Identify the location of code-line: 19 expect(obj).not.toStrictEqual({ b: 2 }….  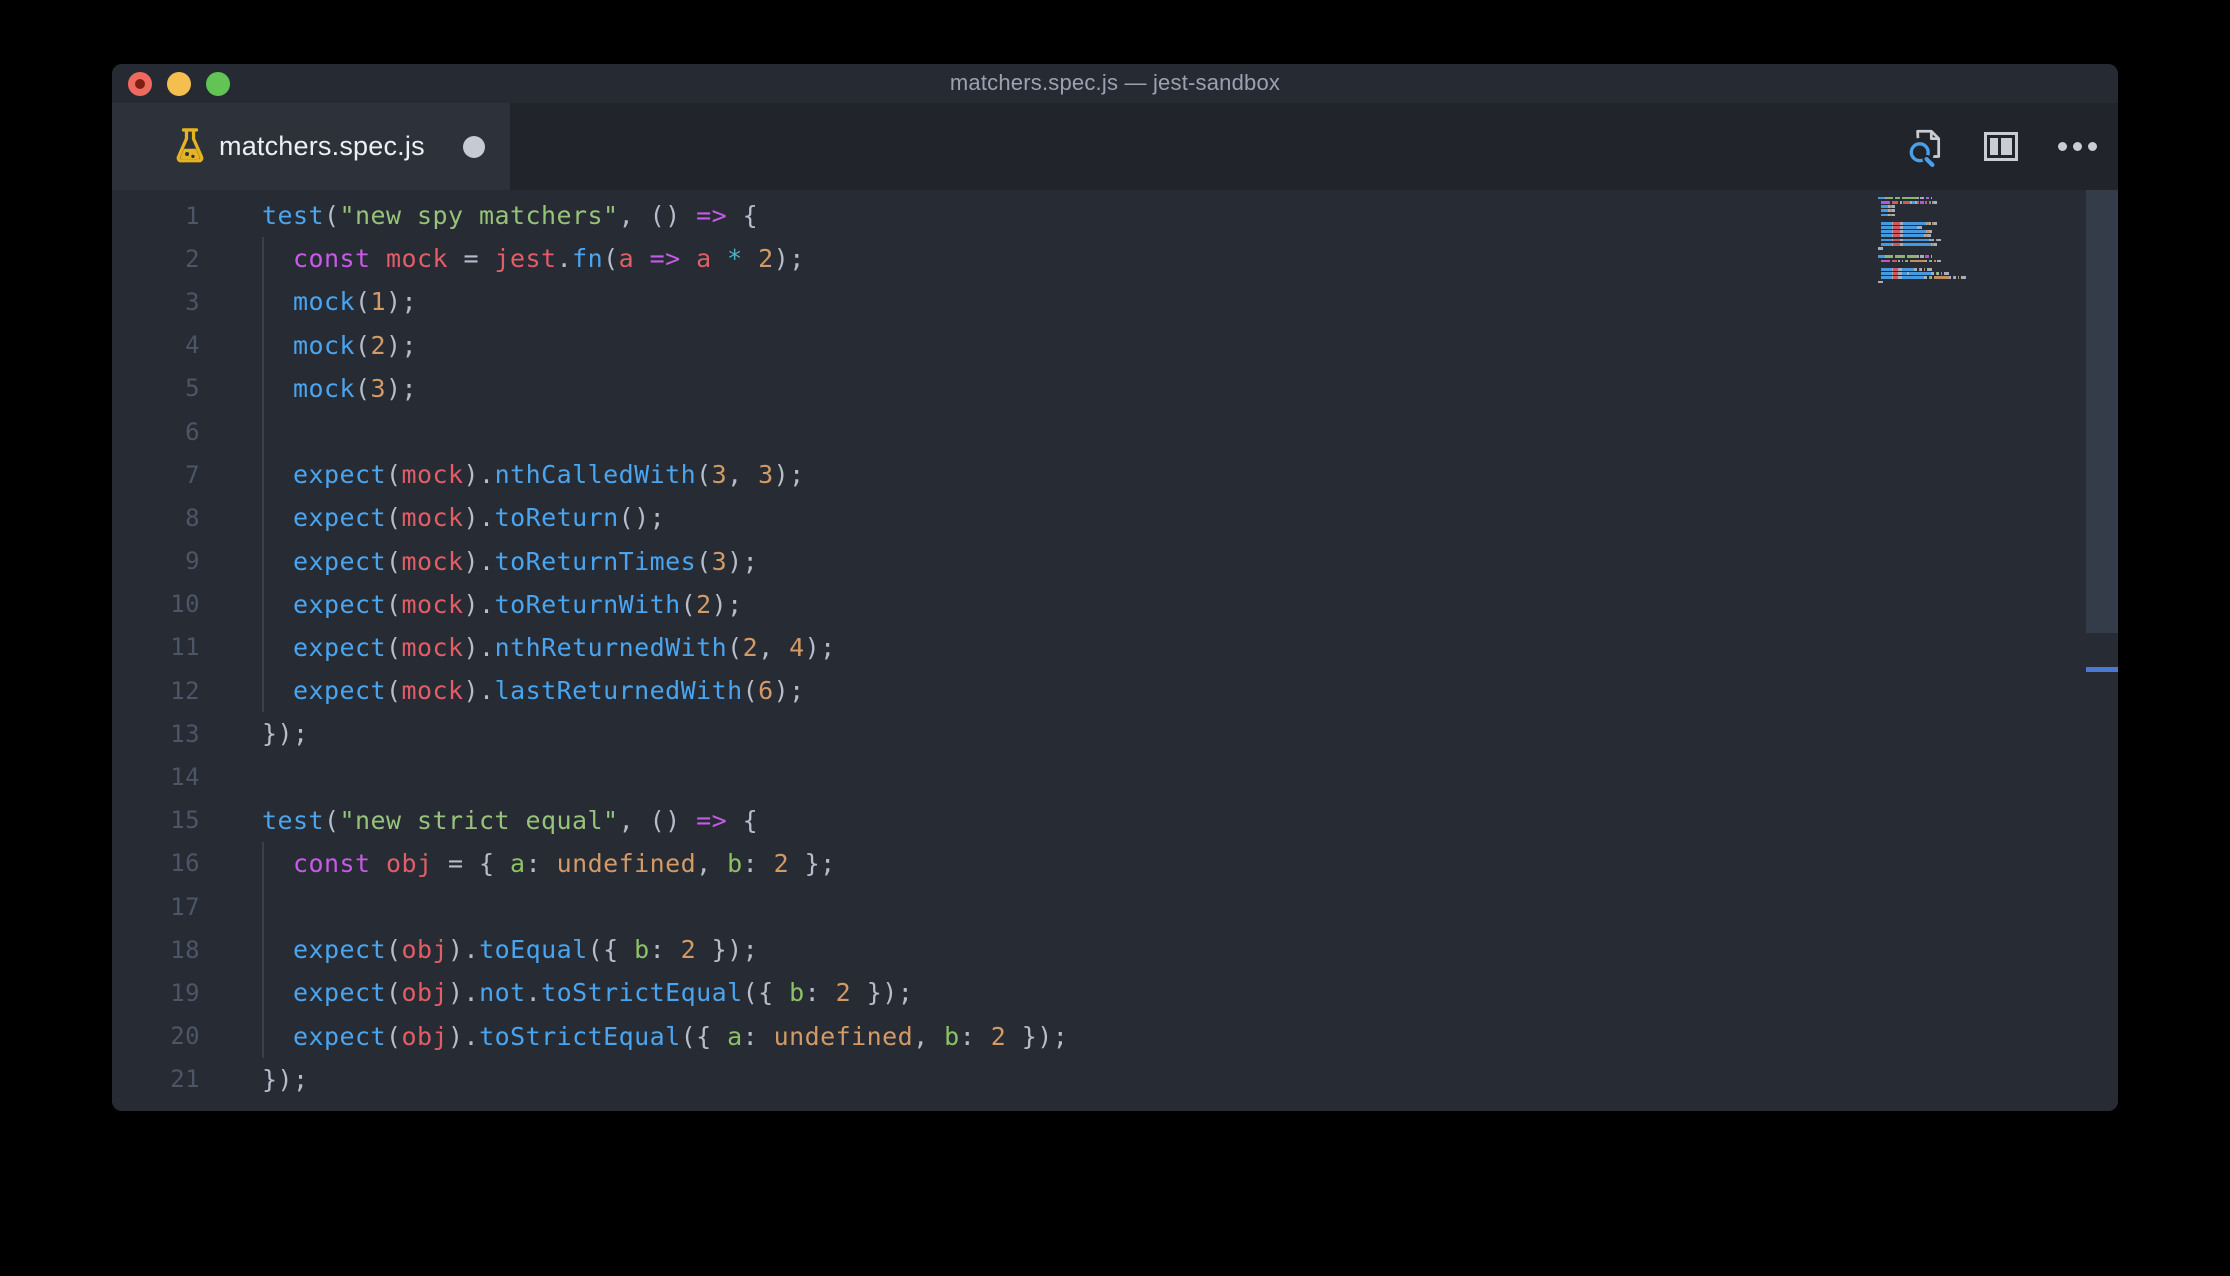
(1115, 993).